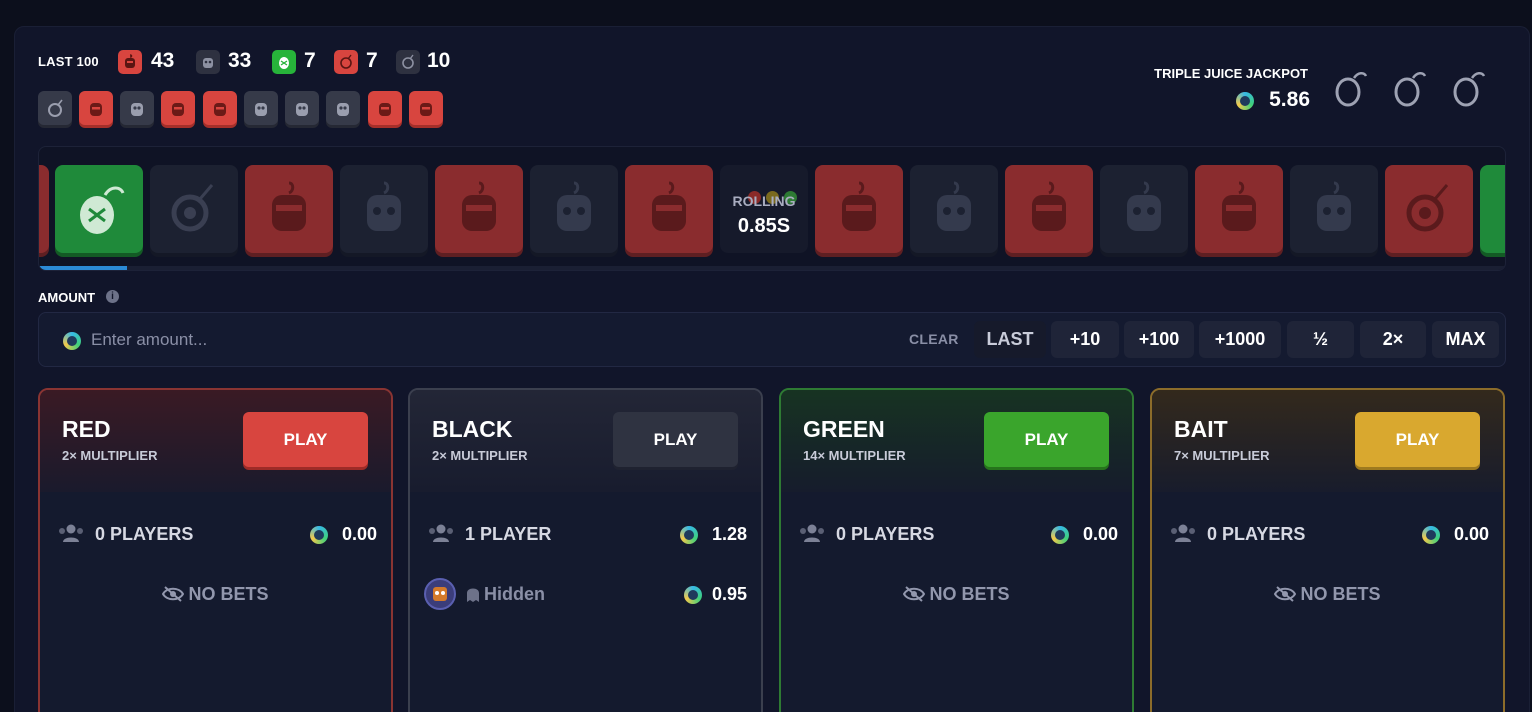 The height and width of the screenshot is (712, 1532). I want to click on amount-bar: CLEAR LAST +10 +100 +1000 ½ 2× MAX, so click(772, 339).